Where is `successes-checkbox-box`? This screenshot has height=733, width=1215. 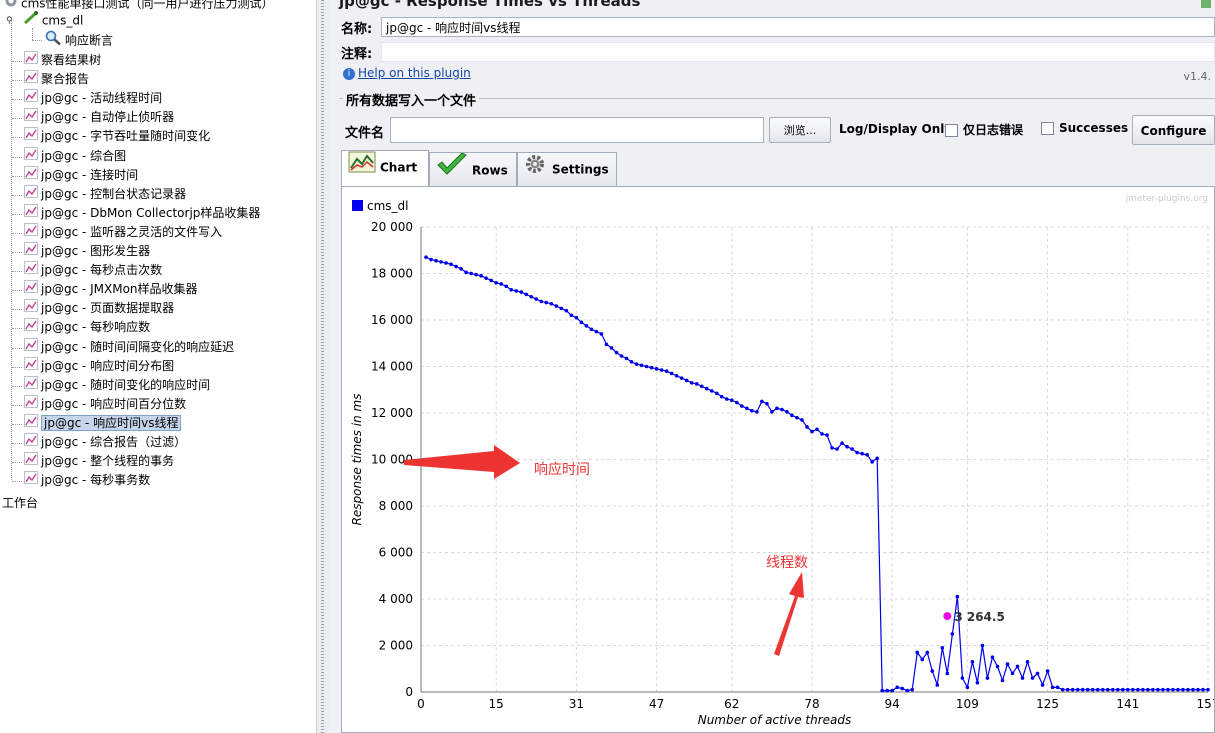 successes-checkbox-box is located at coordinates (1047, 128).